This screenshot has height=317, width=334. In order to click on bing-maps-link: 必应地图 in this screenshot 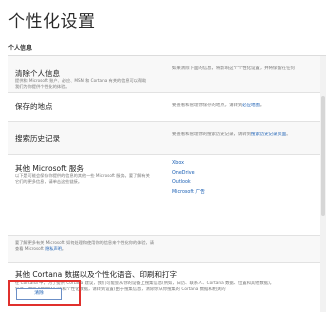, I will do `click(251, 105)`.